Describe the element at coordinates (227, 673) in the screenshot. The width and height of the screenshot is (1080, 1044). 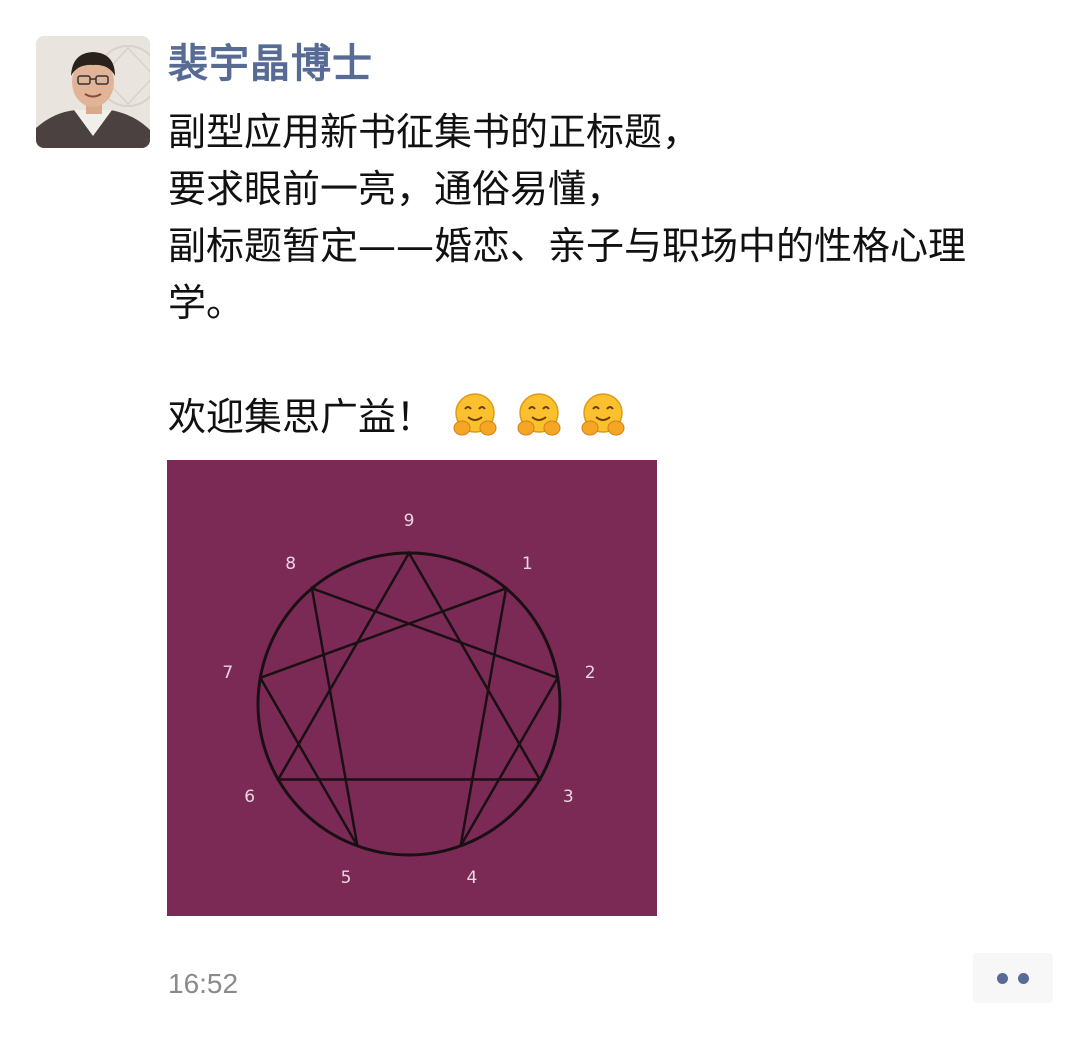
I see `enneagram-number-label: 7` at that location.